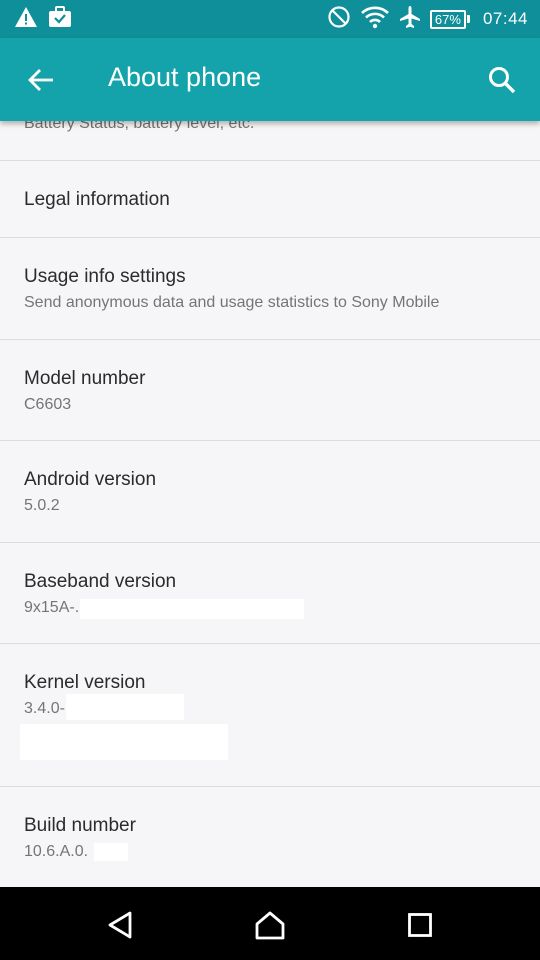 The width and height of the screenshot is (540, 960). I want to click on battery-percent: 67%, so click(447, 19).